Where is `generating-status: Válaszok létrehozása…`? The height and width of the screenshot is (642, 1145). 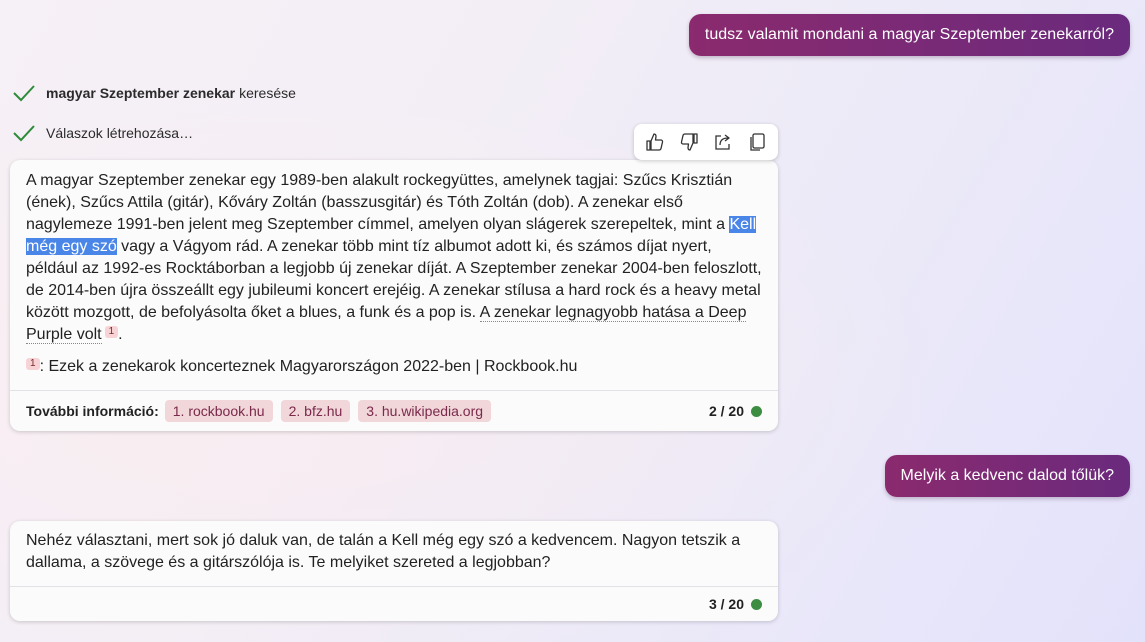
generating-status: Válaszok létrehozása… is located at coordinates (102, 133).